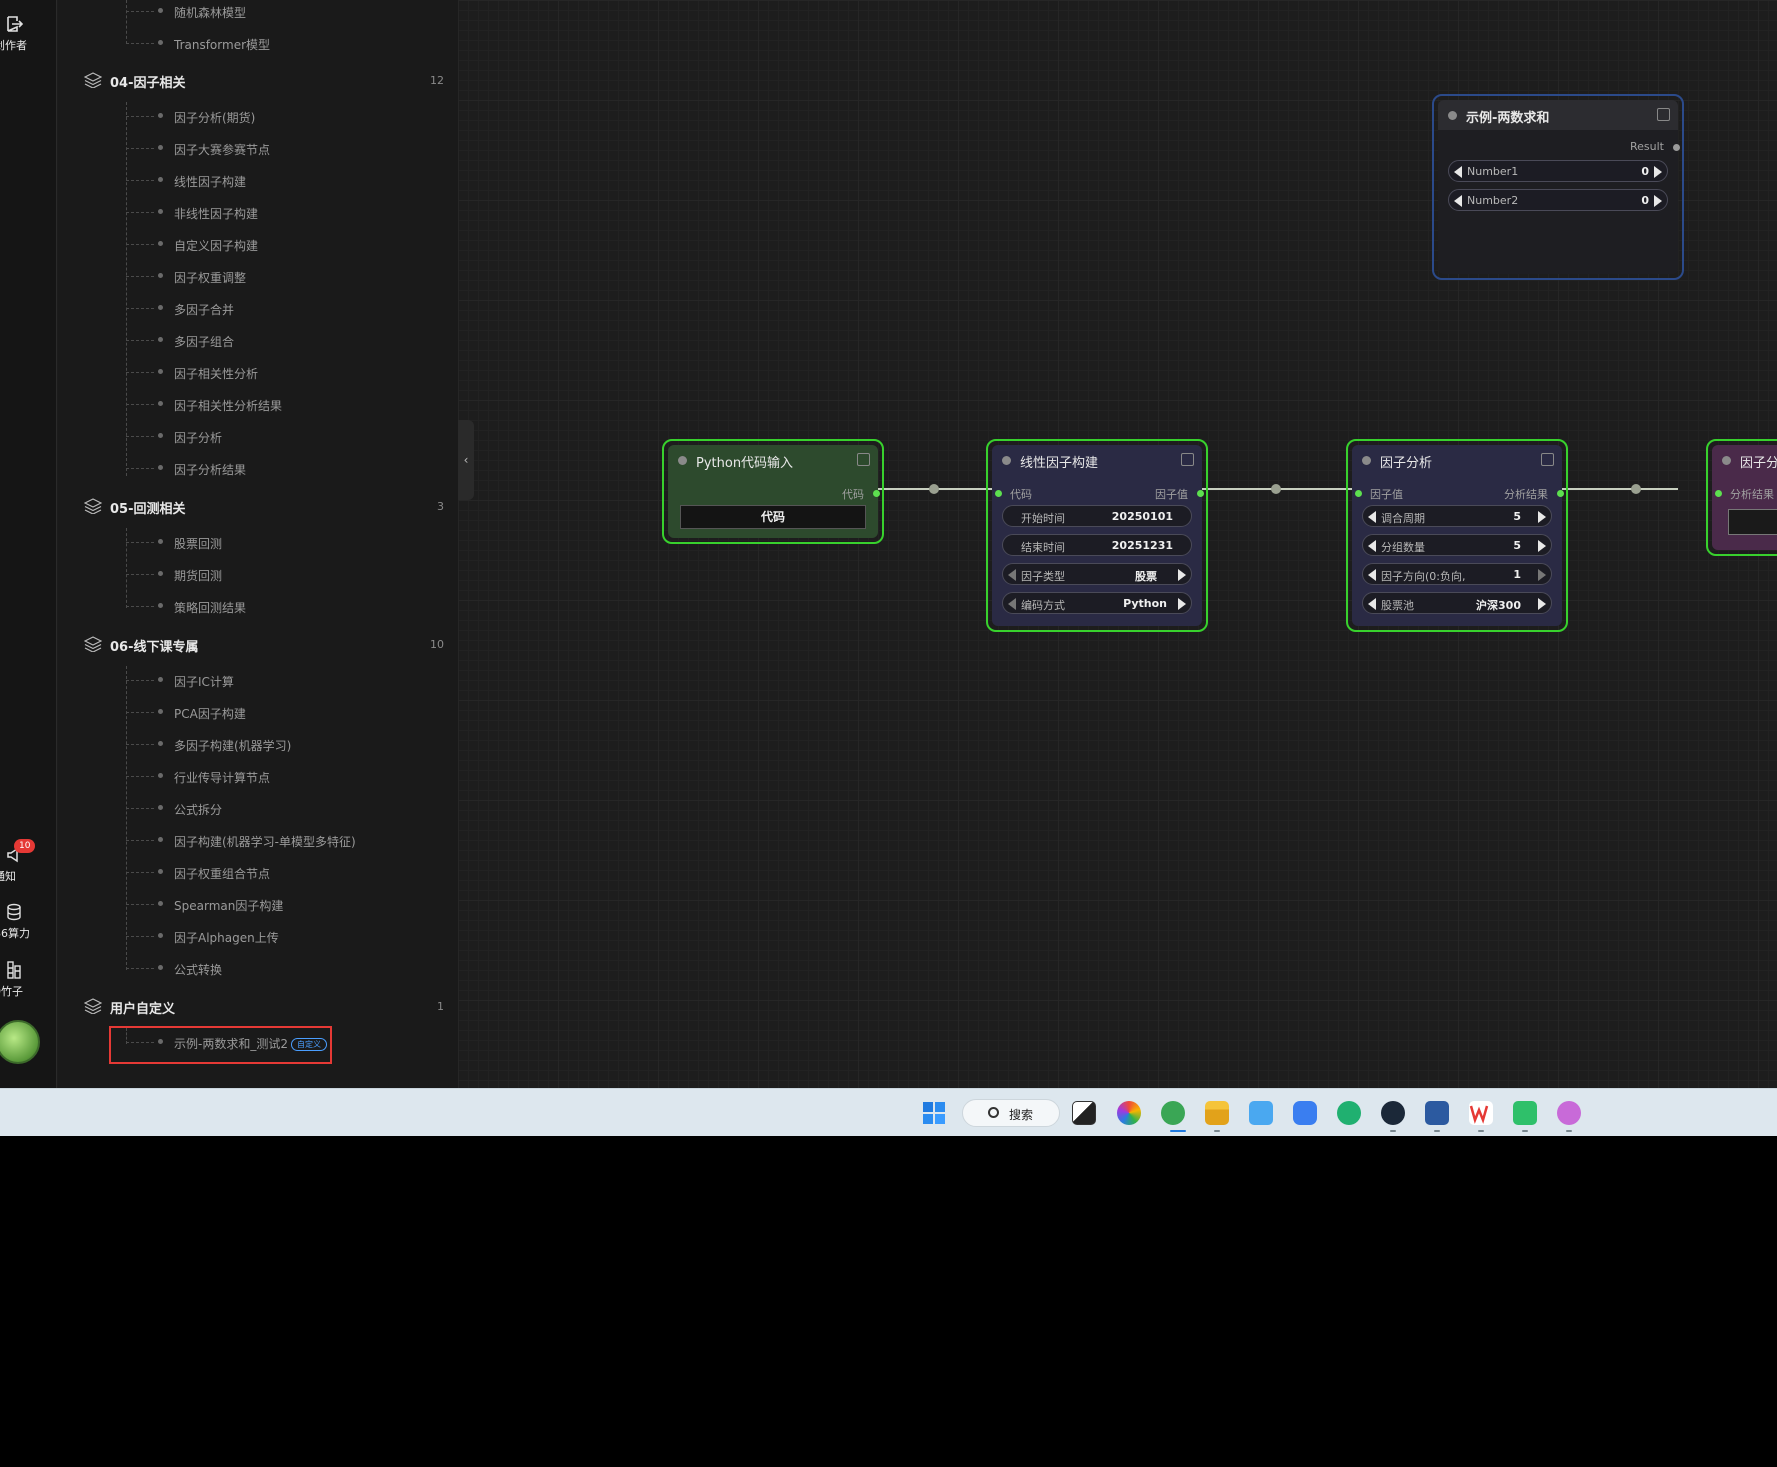 The height and width of the screenshot is (1467, 1777). What do you see at coordinates (28, 861) in the screenshot?
I see `notify-button: 10 通知` at bounding box center [28, 861].